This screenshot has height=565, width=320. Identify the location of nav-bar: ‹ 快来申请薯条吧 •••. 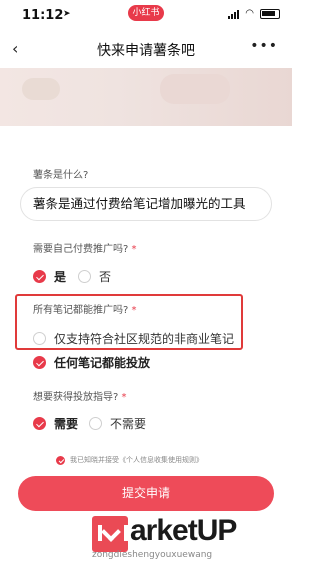
(146, 49).